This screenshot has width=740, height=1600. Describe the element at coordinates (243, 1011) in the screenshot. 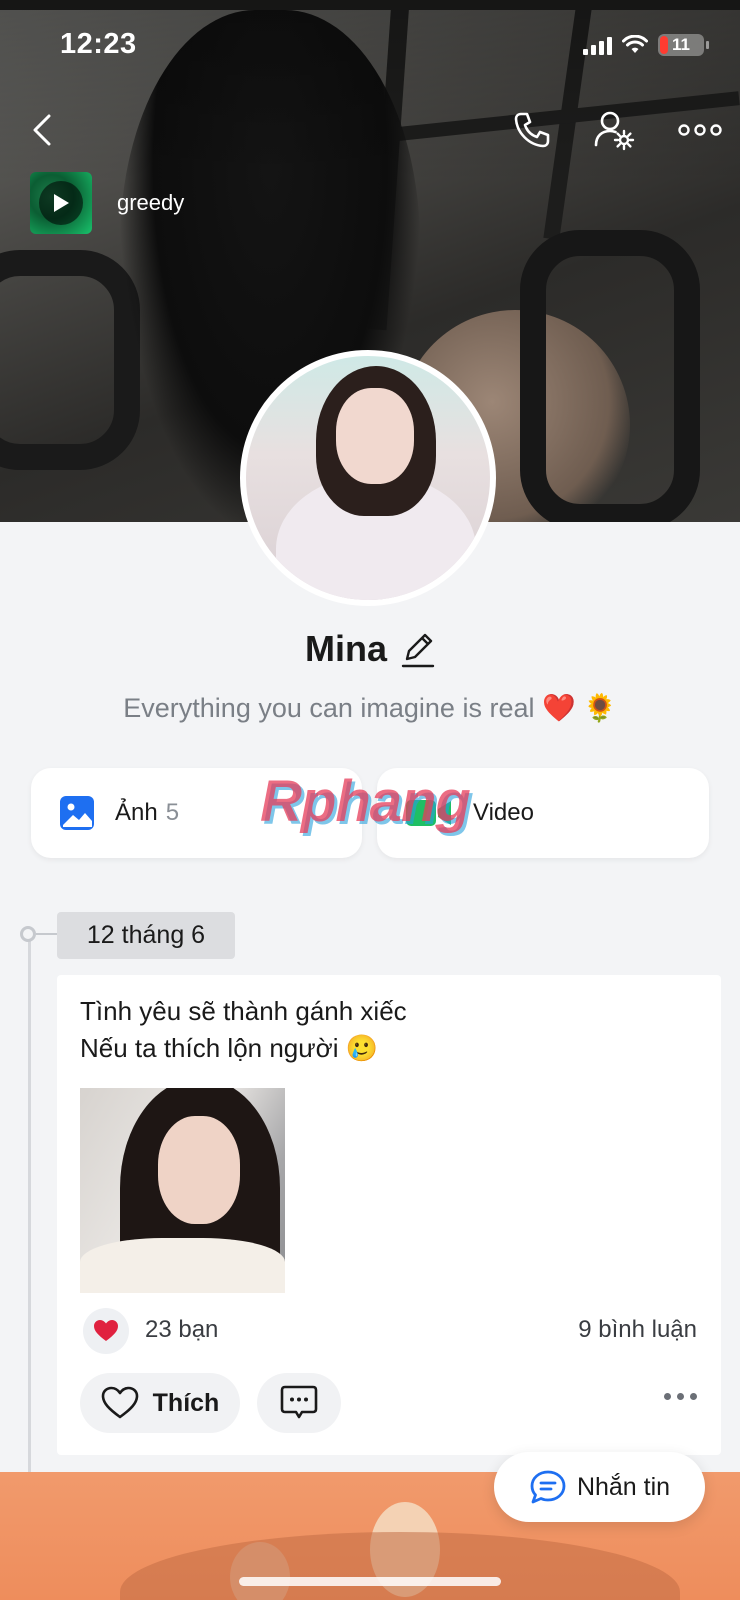

I see `post-line: Tình yêu sẽ thành gánh xiếc` at that location.